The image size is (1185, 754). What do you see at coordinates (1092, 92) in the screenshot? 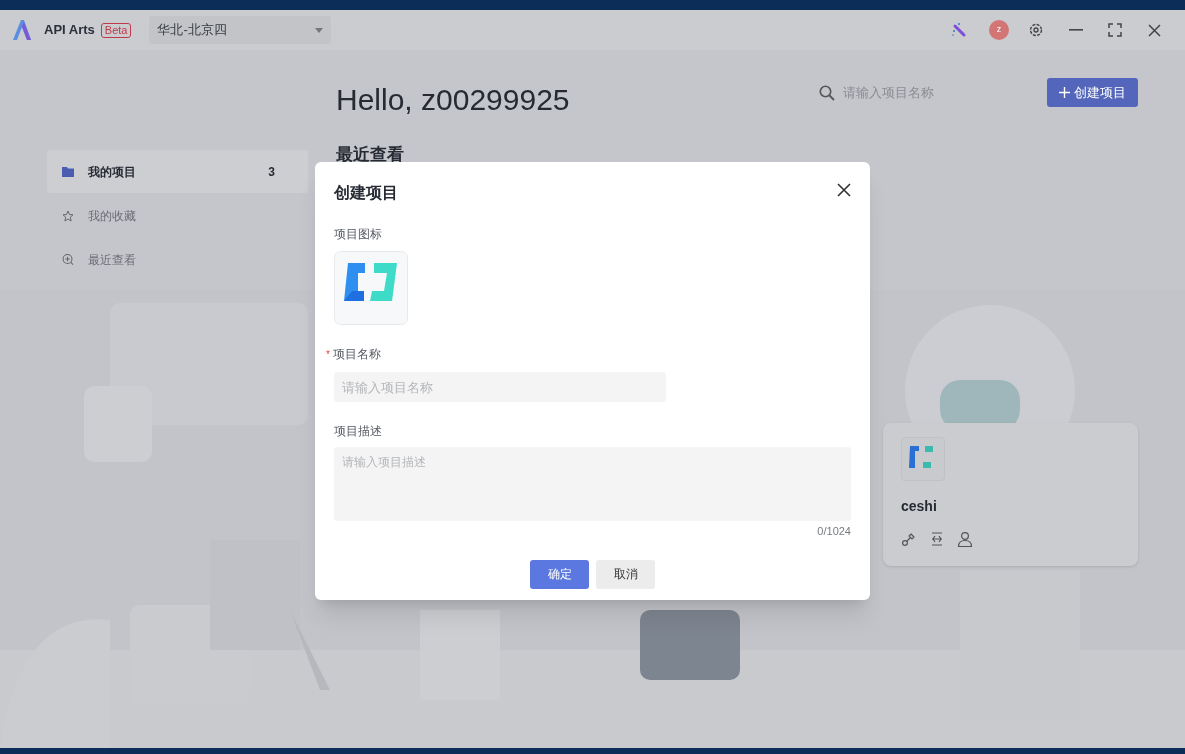
I see `create-project-button: 创建项目` at bounding box center [1092, 92].